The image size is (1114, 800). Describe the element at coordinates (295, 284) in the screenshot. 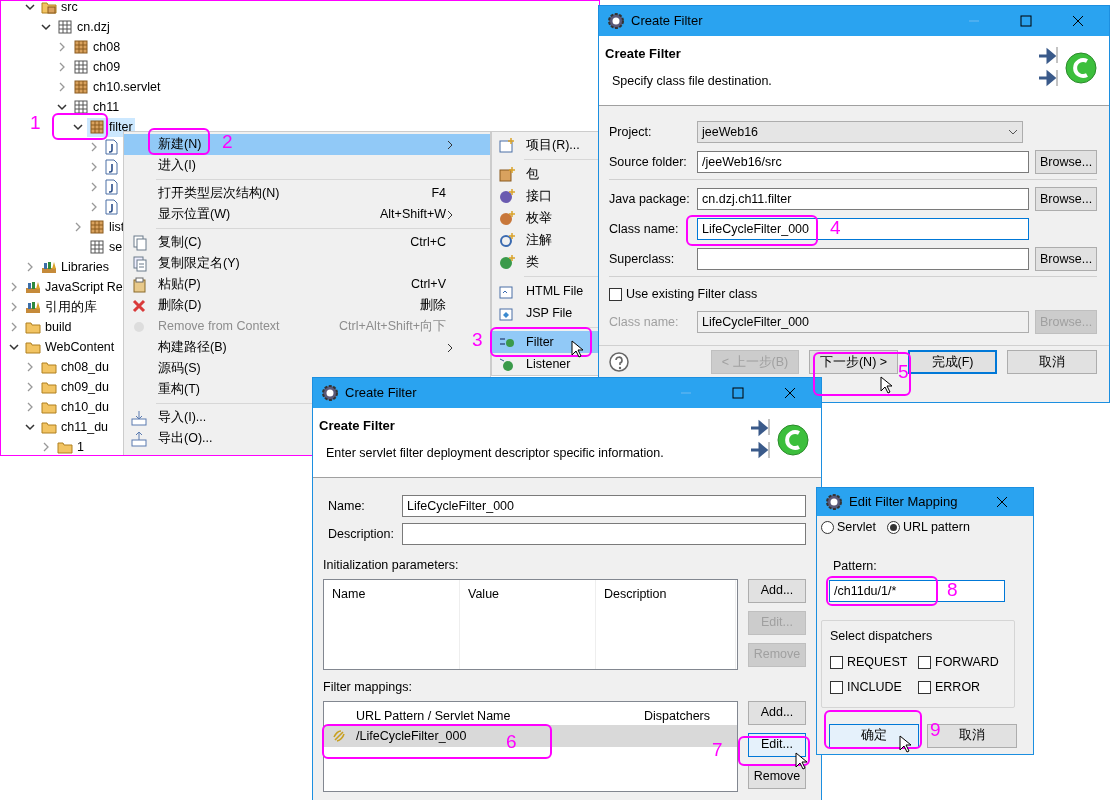

I see `menu-item: 粘贴(P) Ctrl+V` at that location.